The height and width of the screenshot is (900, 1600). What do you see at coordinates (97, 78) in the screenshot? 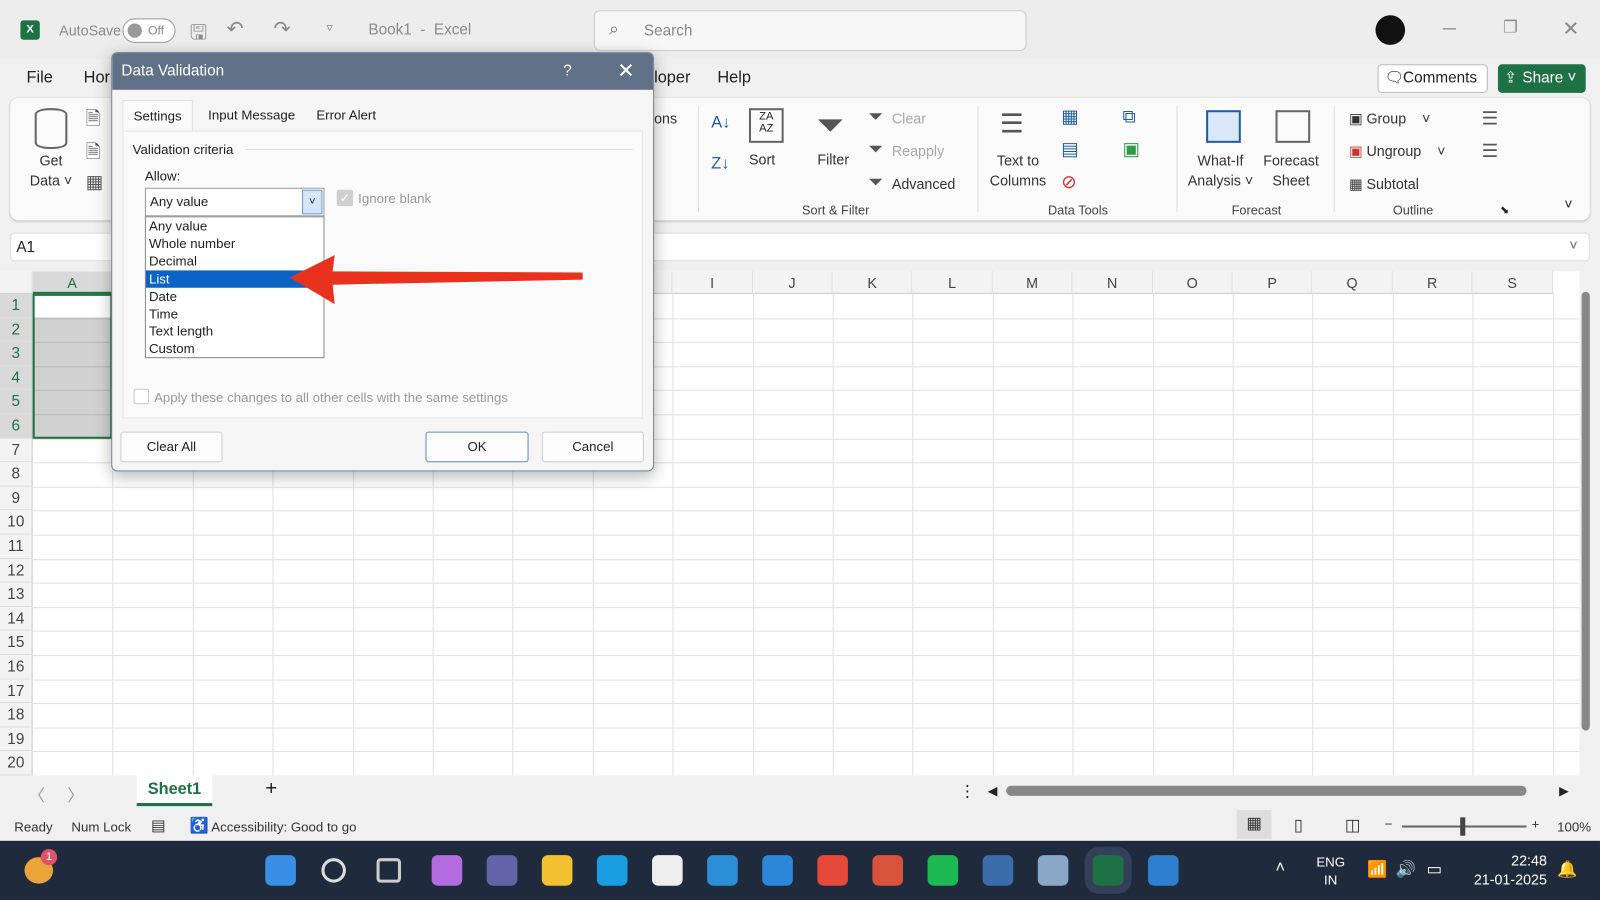
I see `tab-home: Hor` at bounding box center [97, 78].